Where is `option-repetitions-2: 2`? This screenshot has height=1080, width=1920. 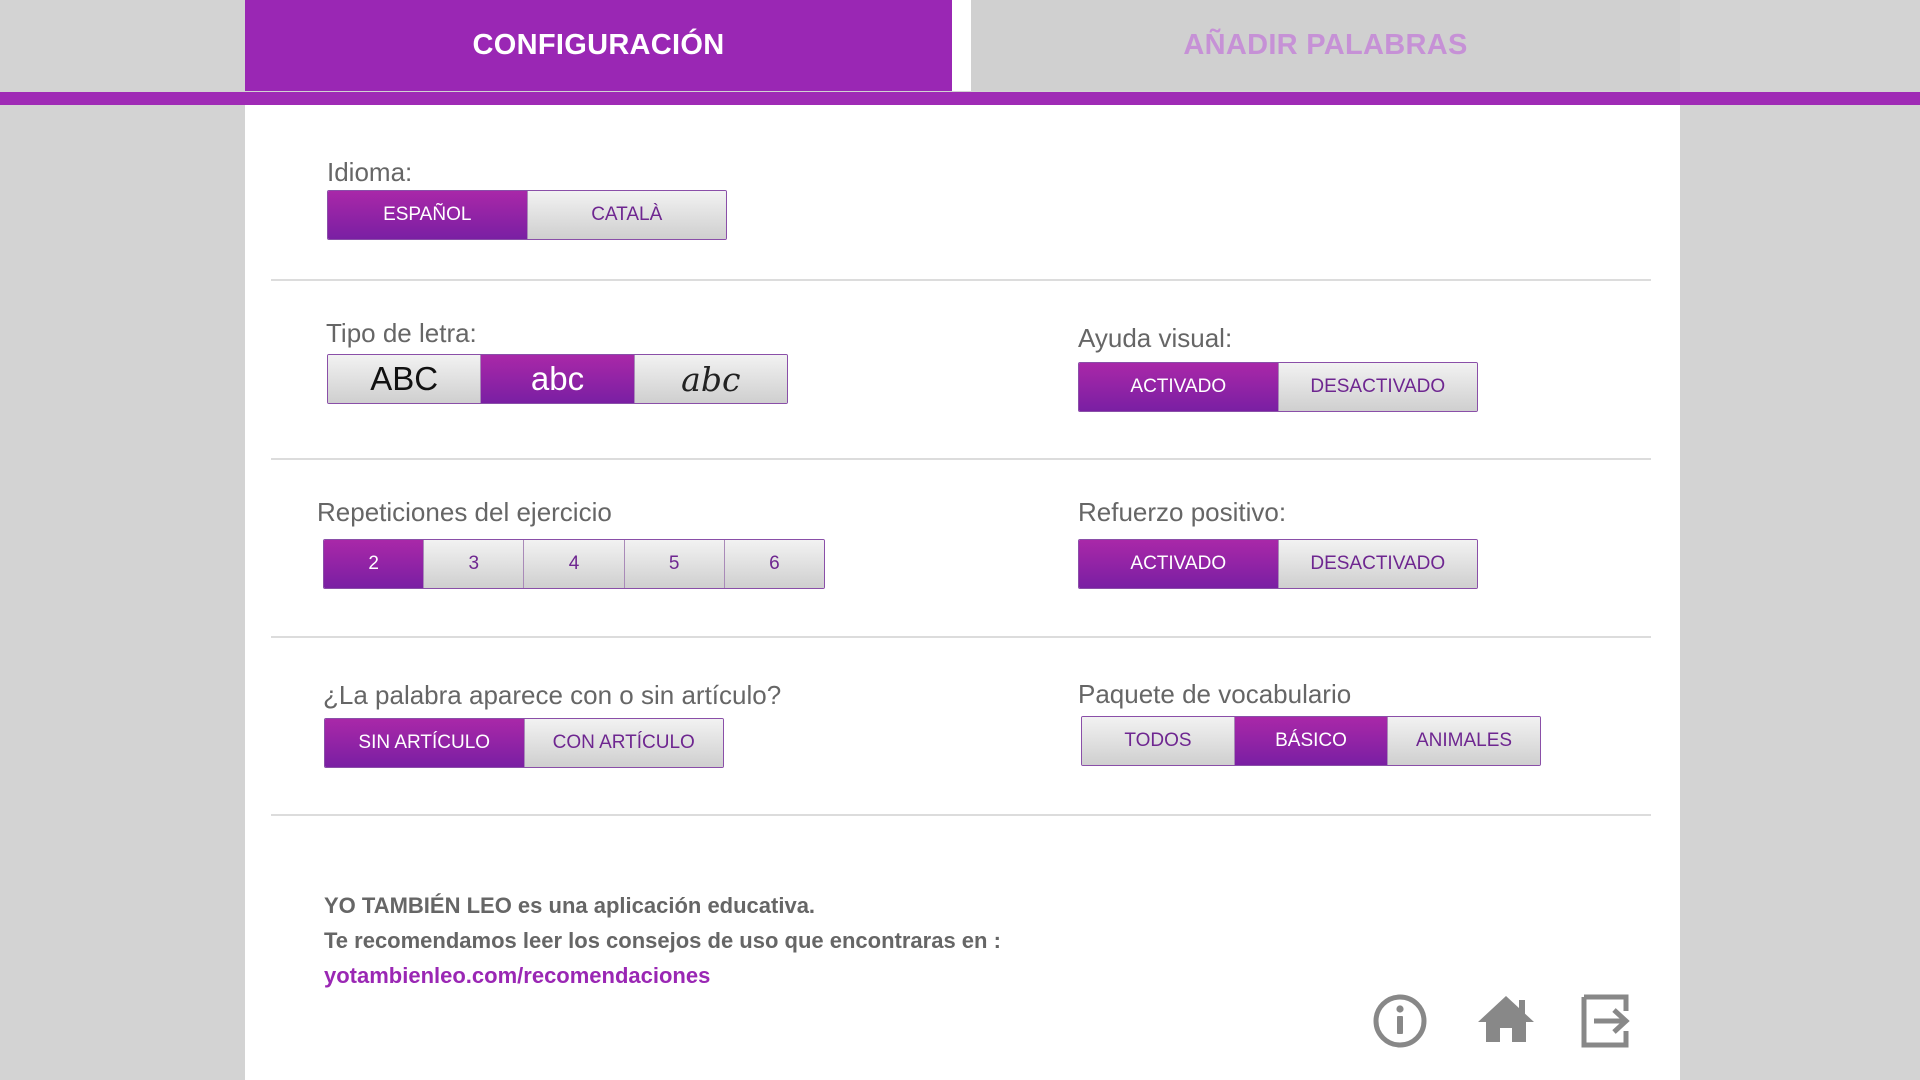
option-repetitions-2: 2 is located at coordinates (374, 564).